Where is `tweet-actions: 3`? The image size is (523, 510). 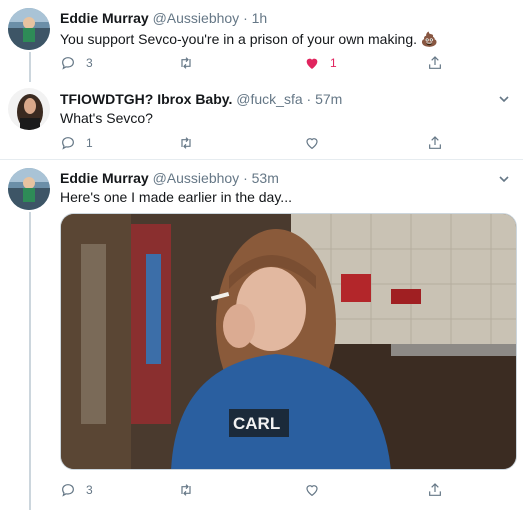
tweet-actions: 3 is located at coordinates (255, 490).